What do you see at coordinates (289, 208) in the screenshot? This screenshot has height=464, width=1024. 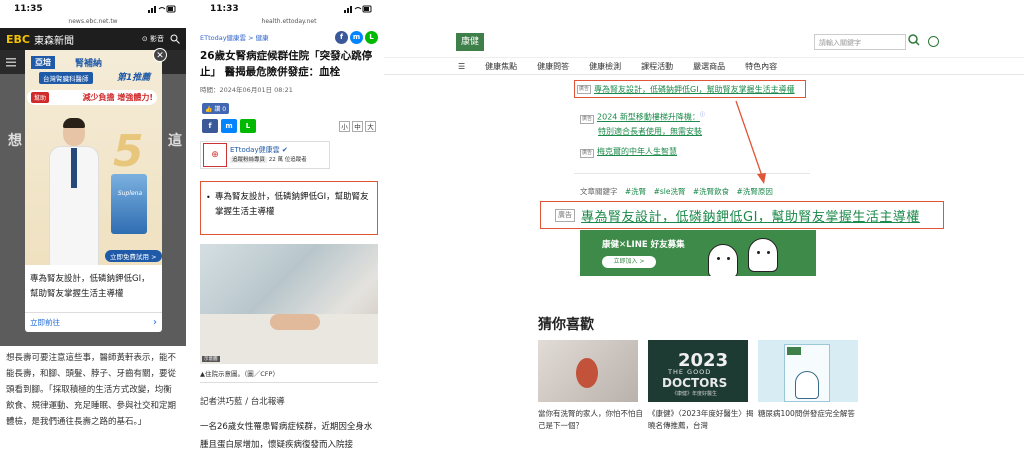 I see `highlighted-ad-text: 專為腎友設計，低磷鈉鉀低GI，幫助腎友掌握生活主導權` at bounding box center [289, 208].